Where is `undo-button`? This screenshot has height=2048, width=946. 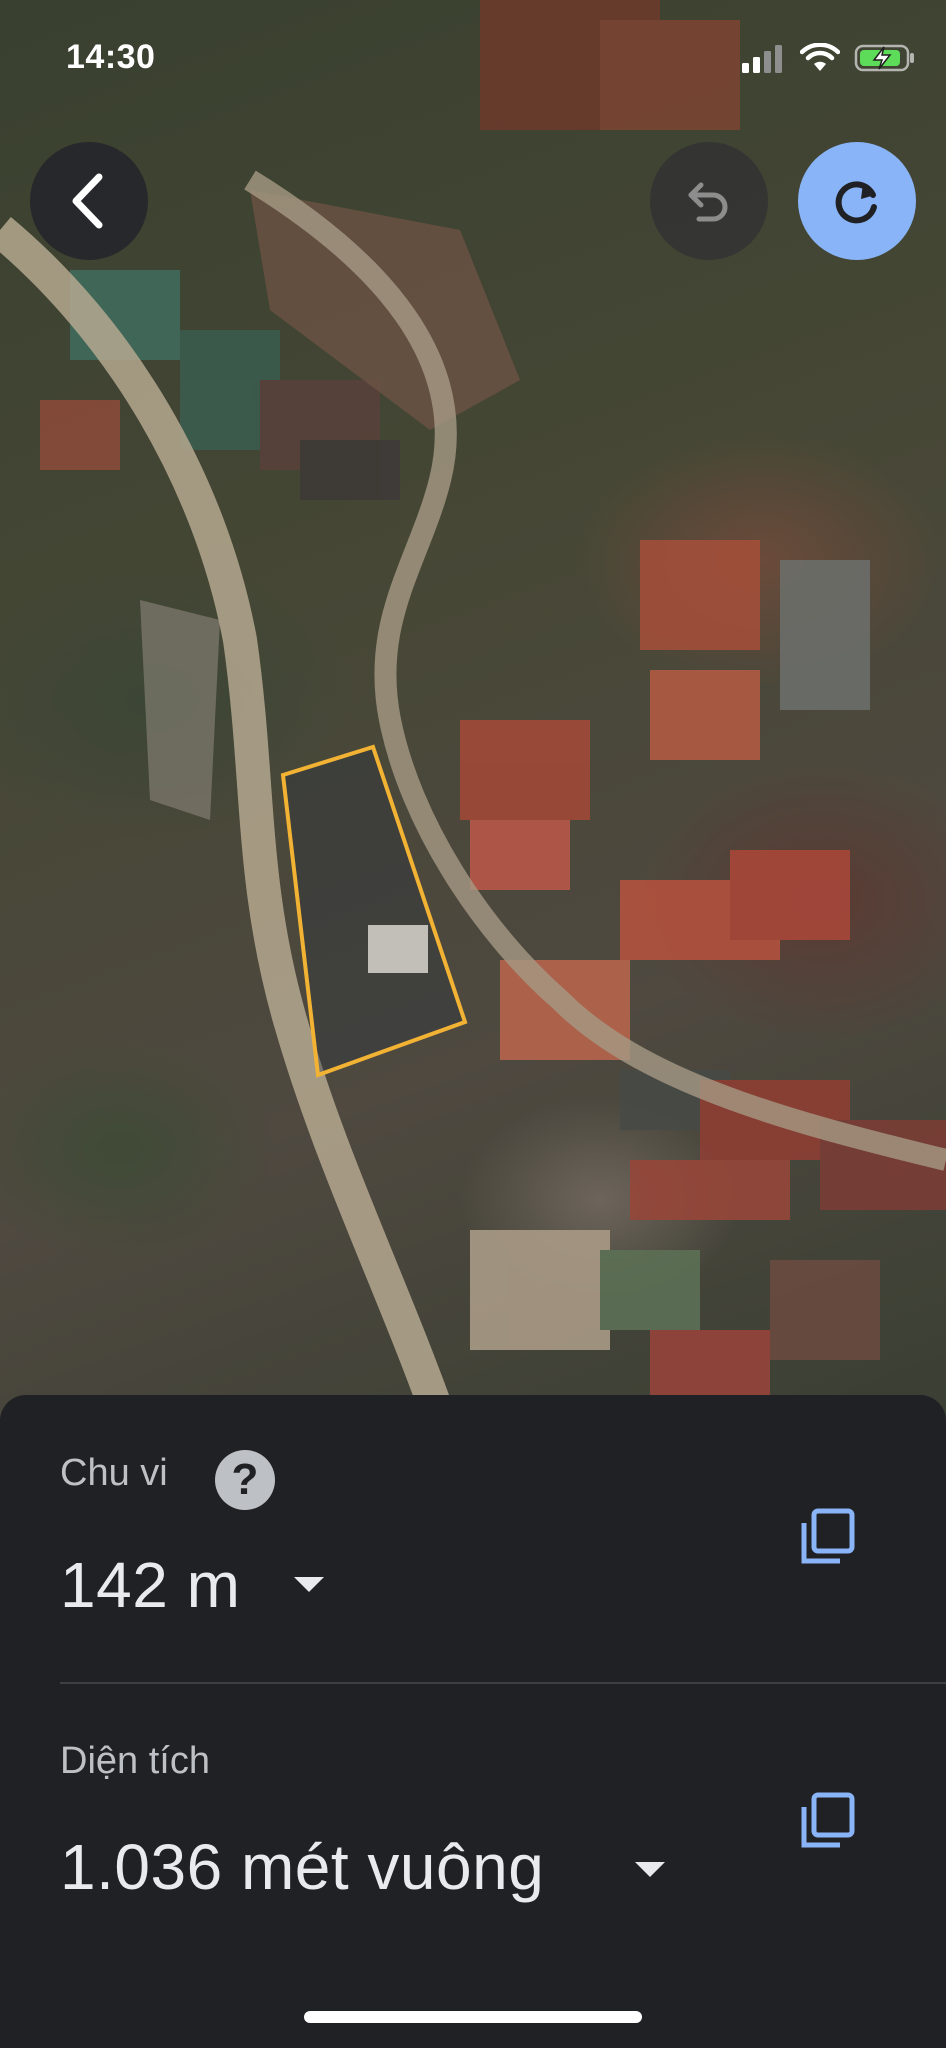 undo-button is located at coordinates (709, 201).